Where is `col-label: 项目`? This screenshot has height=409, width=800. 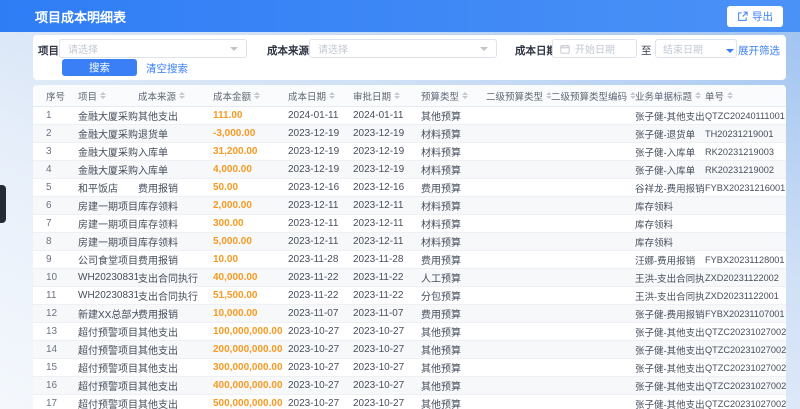
col-label: 项目 is located at coordinates (88, 97).